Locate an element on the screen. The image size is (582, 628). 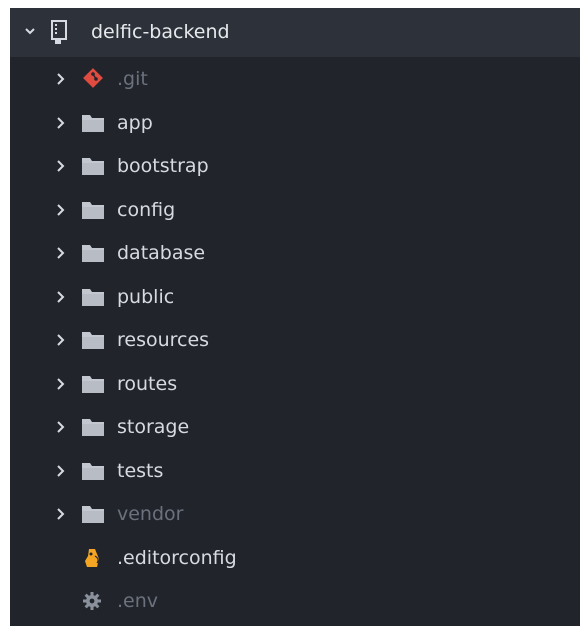
repo-icon is located at coordinates (59, 32).